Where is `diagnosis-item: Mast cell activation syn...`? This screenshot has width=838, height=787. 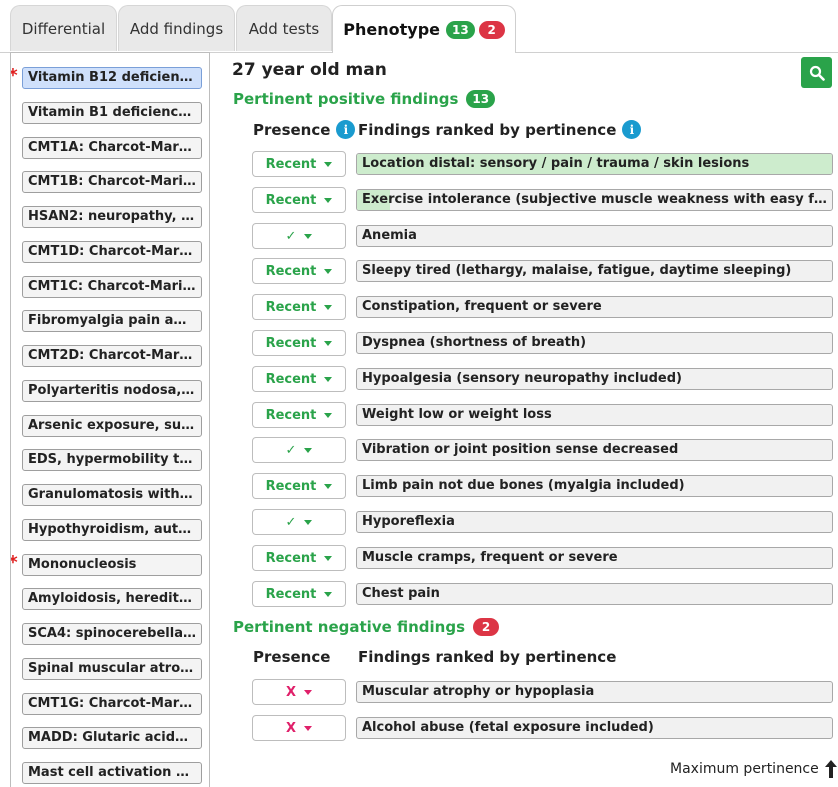 diagnosis-item: Mast cell activation syn... is located at coordinates (112, 773).